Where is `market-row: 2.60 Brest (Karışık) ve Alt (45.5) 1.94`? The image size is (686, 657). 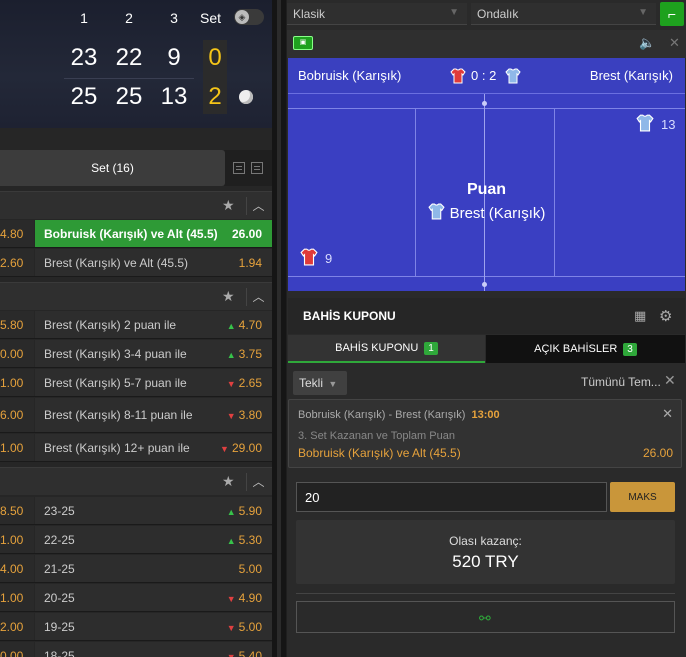
market-row: 2.60 Brest (Karışık) ve Alt (45.5) 1.94 is located at coordinates (136, 263).